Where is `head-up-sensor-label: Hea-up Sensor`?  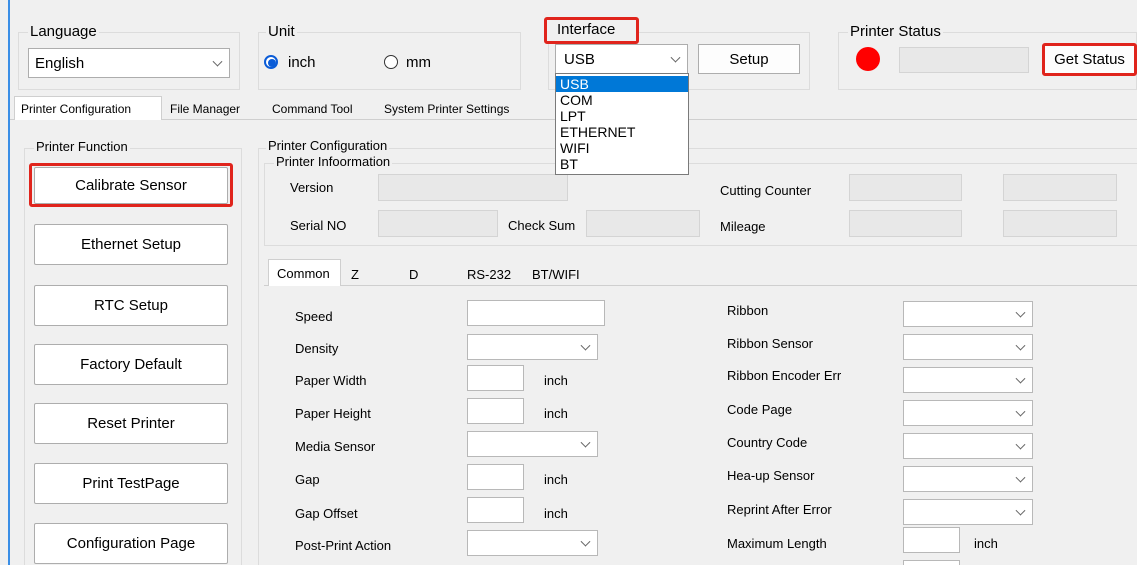 head-up-sensor-label: Hea-up Sensor is located at coordinates (771, 475).